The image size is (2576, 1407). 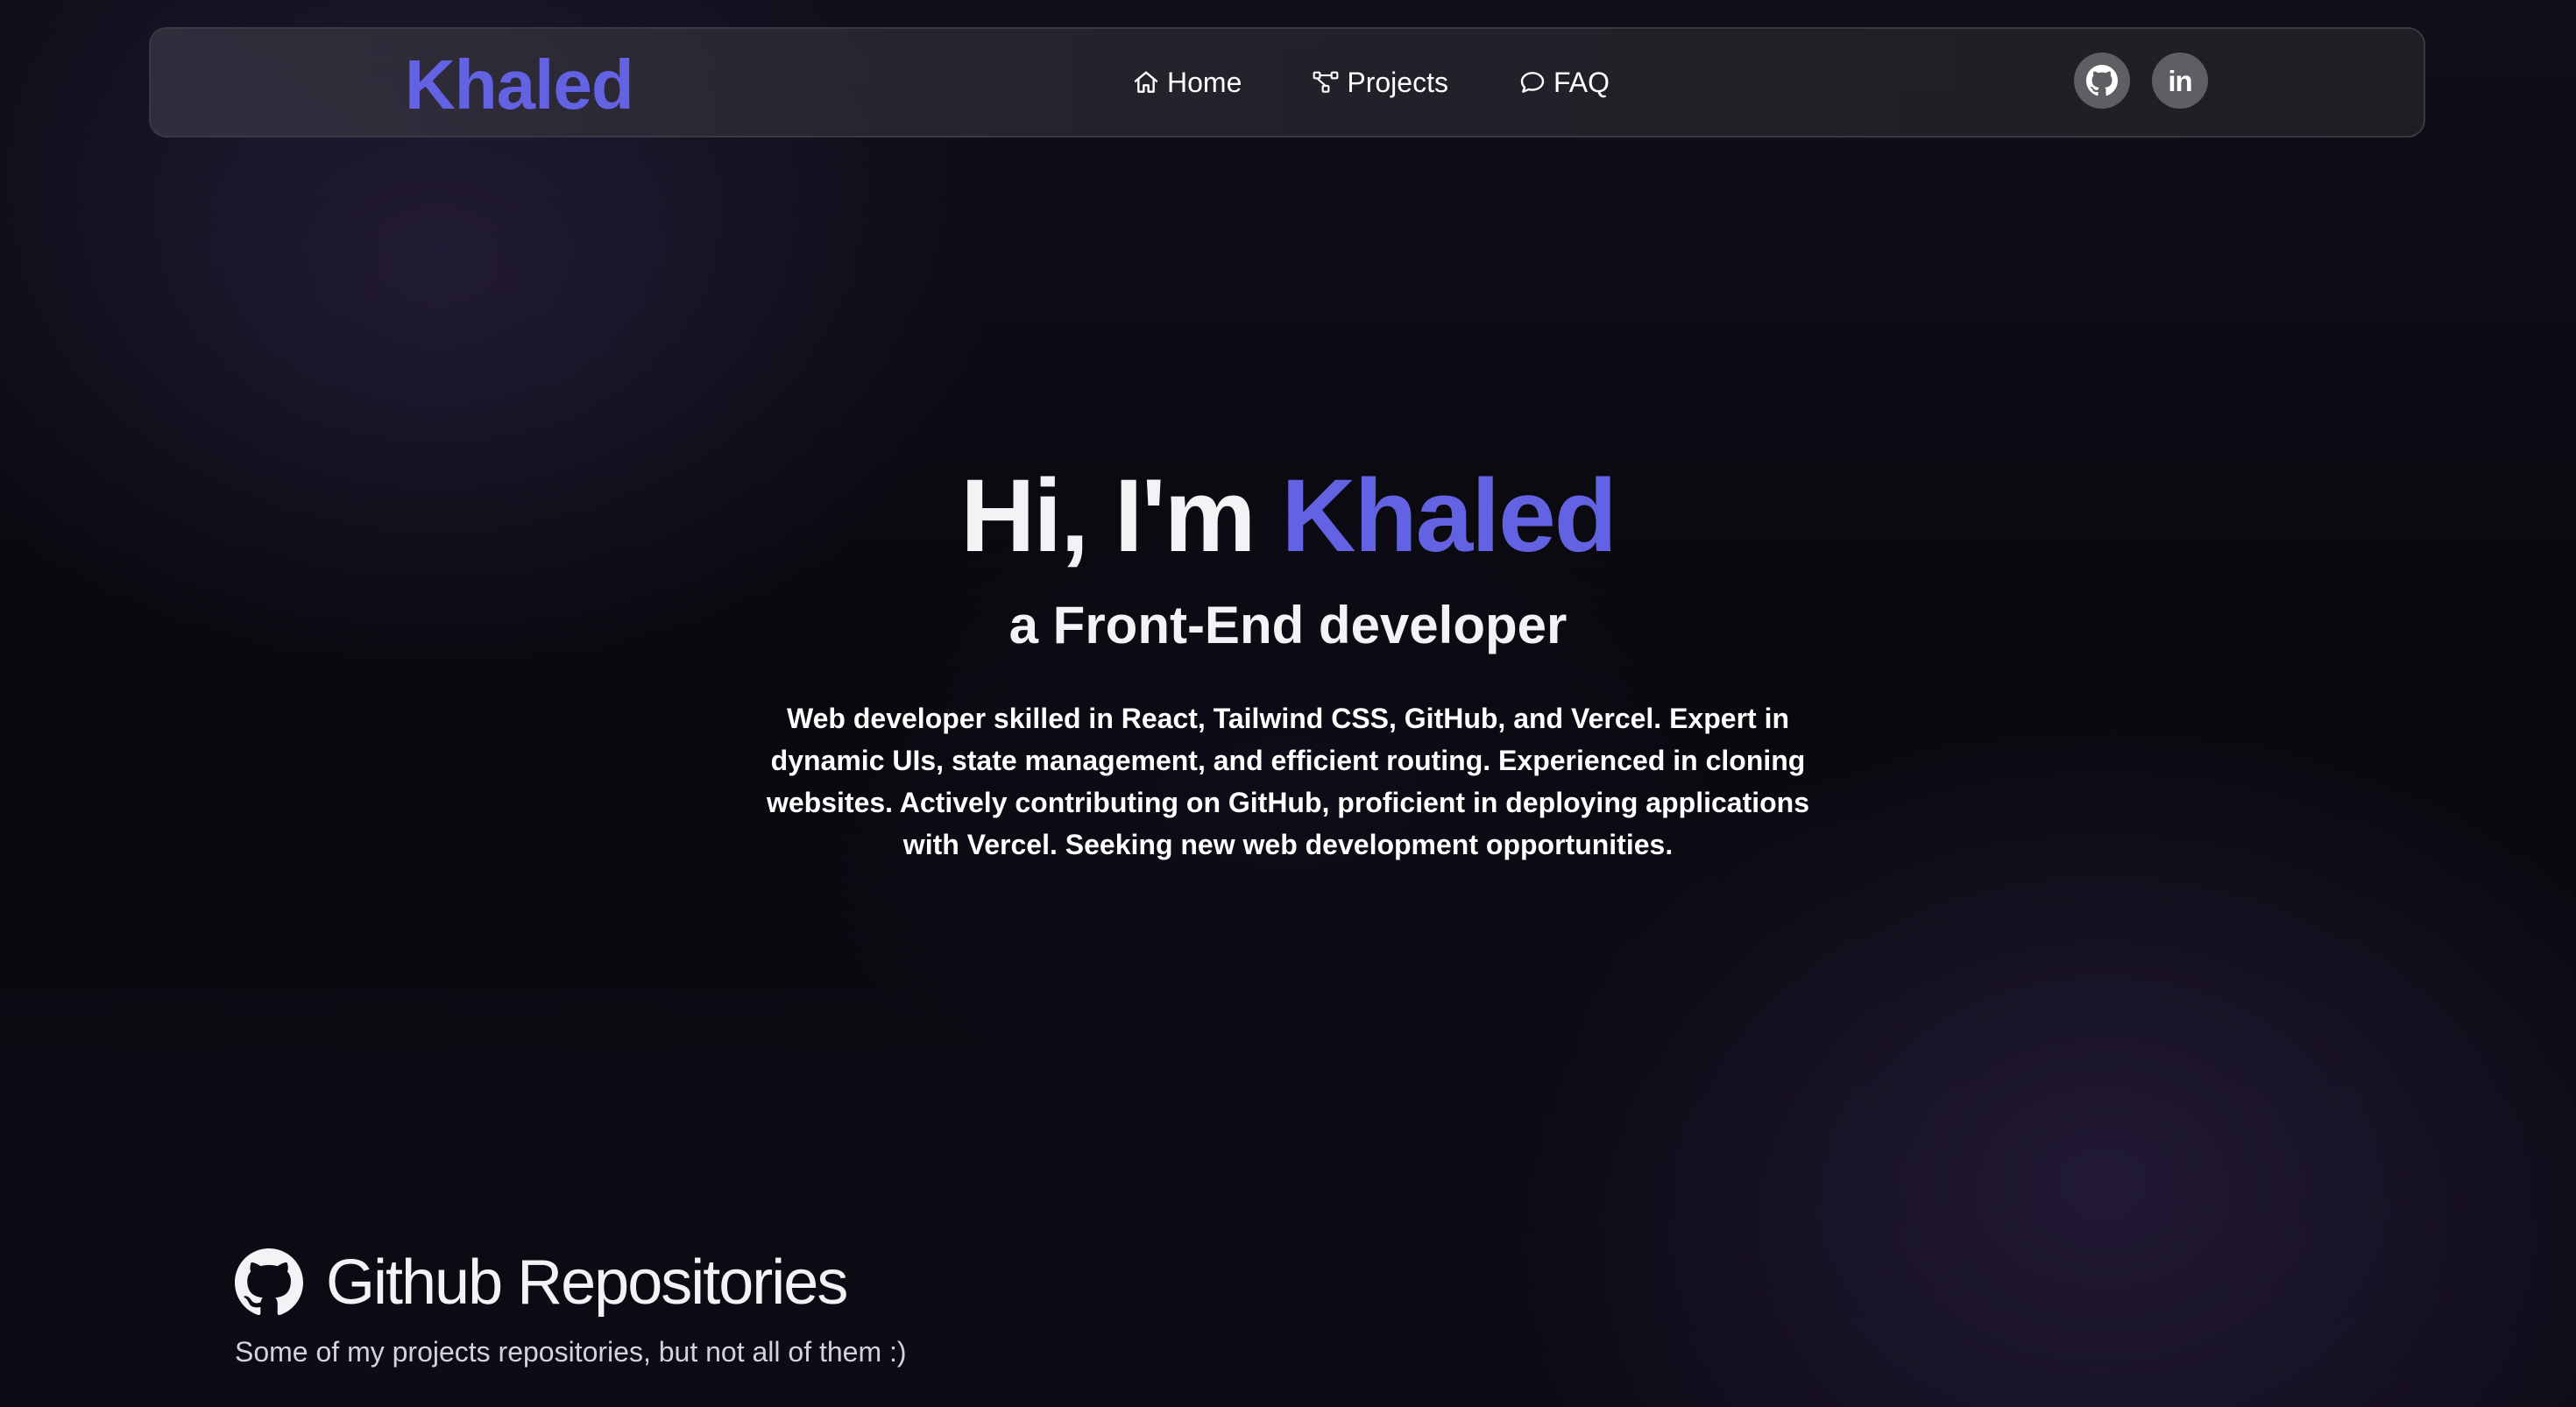 I want to click on nav-link-faq: FAQ, so click(x=1564, y=83).